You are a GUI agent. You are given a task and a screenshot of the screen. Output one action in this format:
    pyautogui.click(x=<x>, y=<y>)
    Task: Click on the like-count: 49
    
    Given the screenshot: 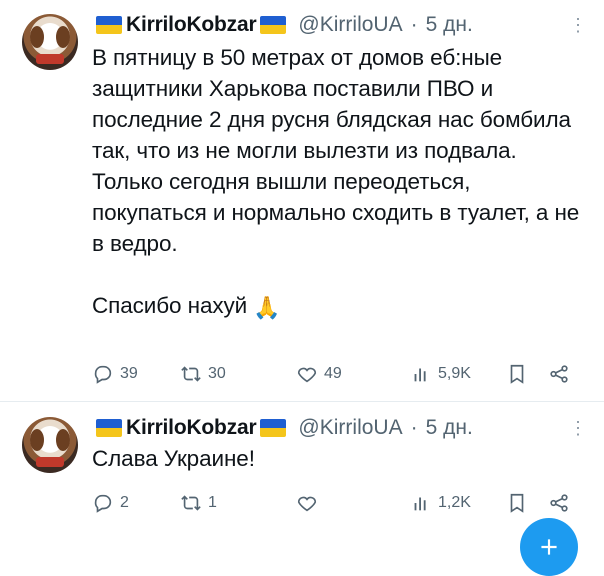 What is the action you would take?
    pyautogui.click(x=333, y=373)
    